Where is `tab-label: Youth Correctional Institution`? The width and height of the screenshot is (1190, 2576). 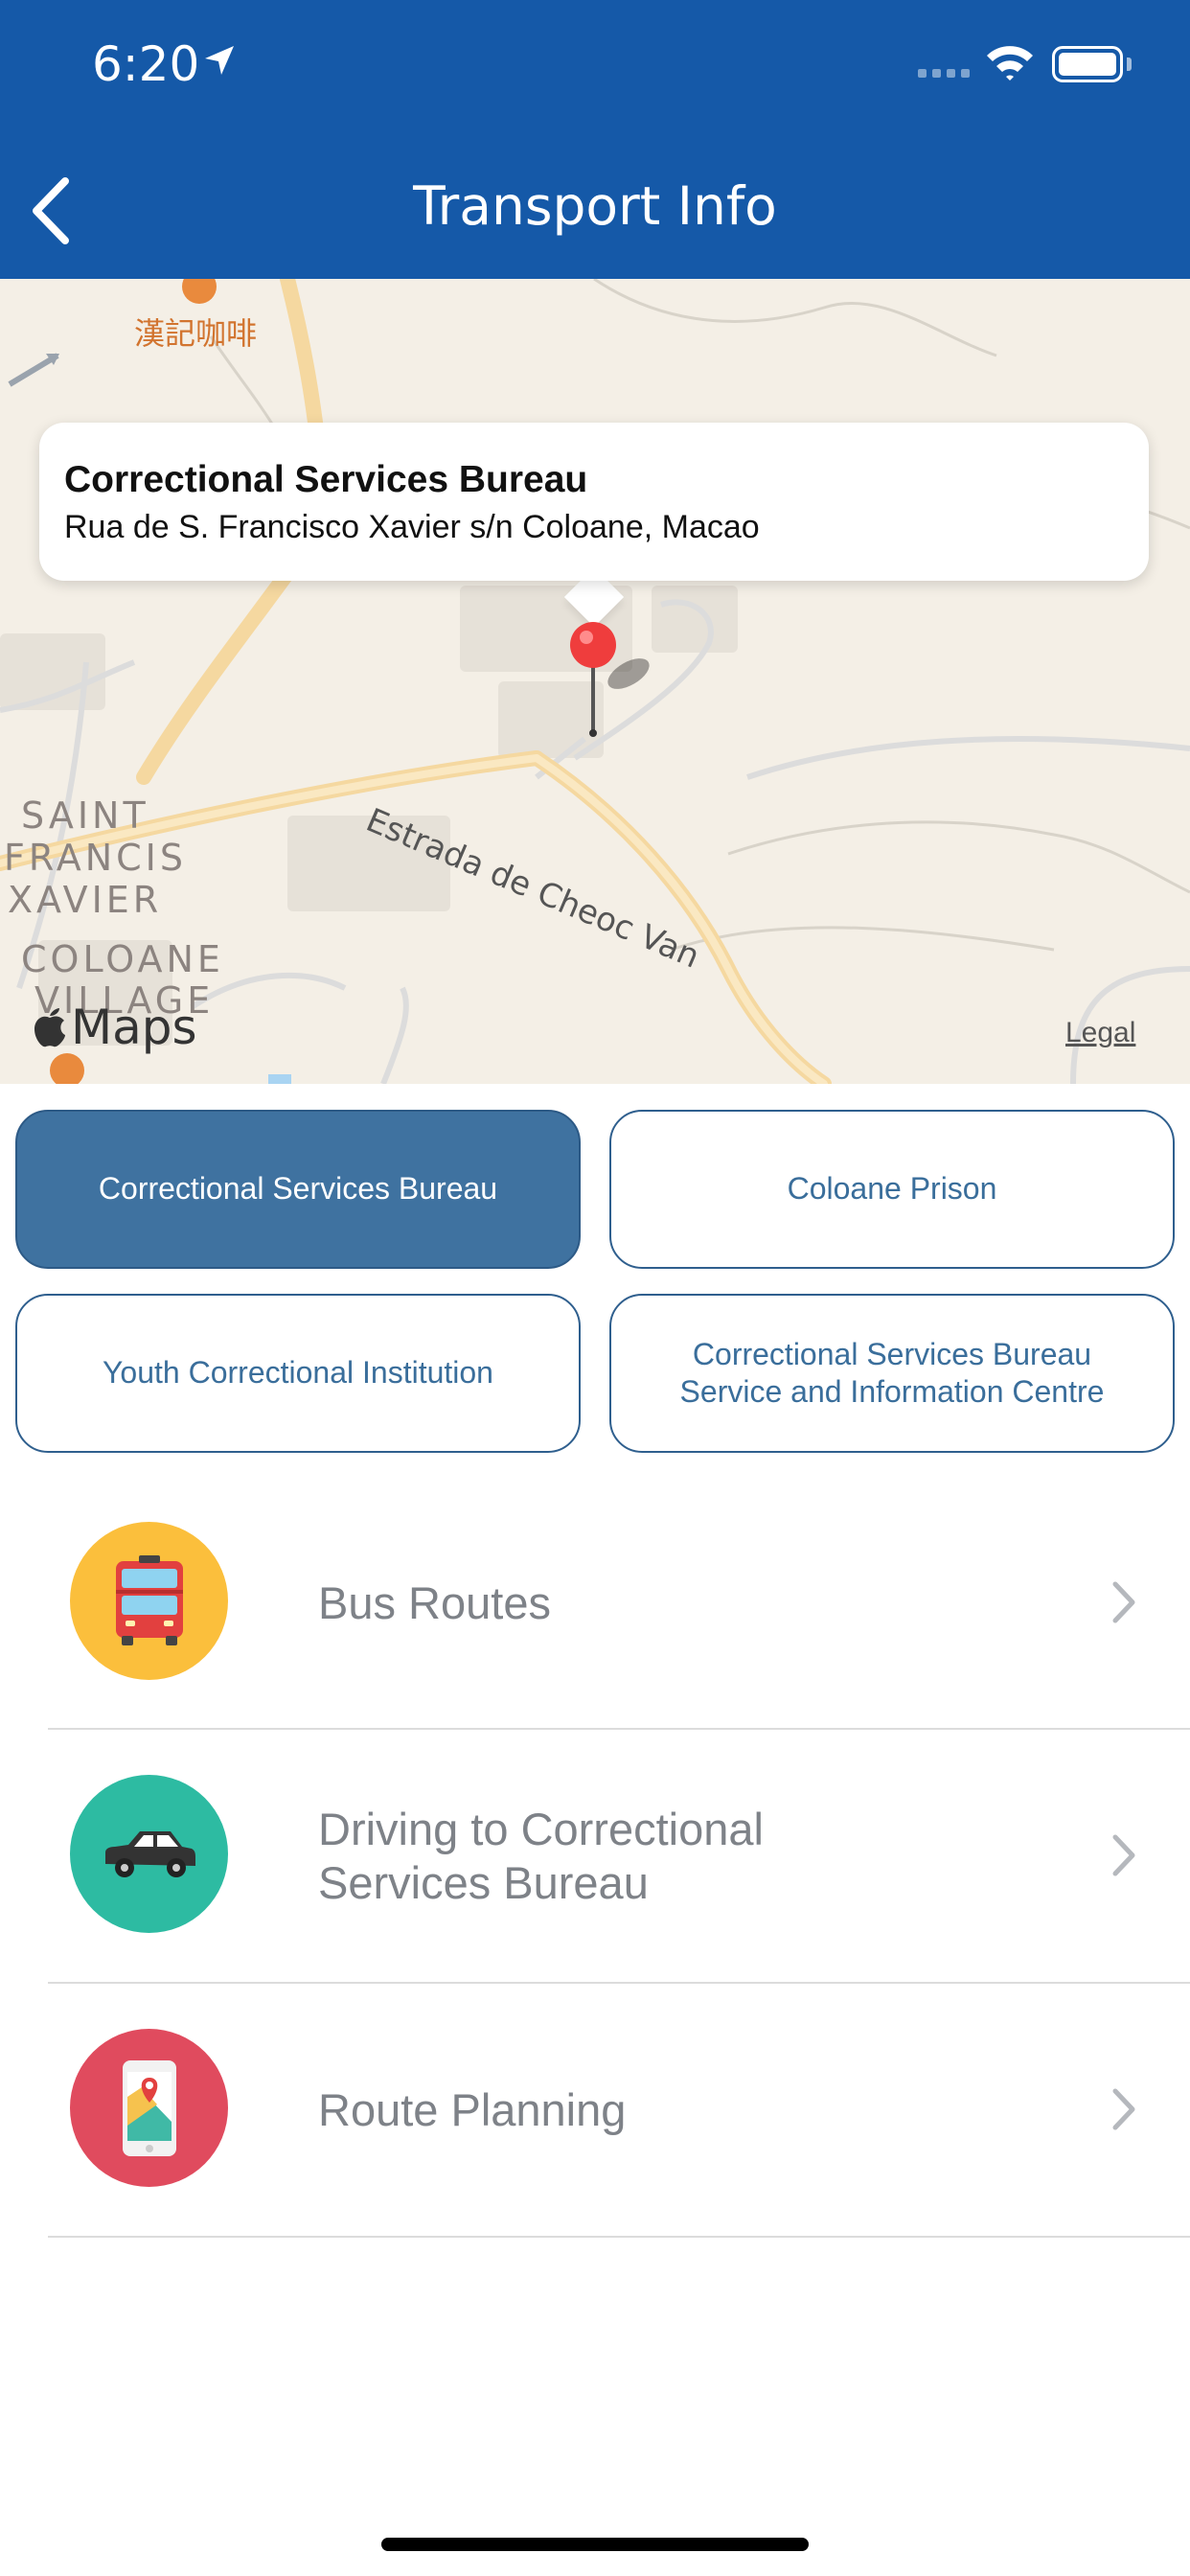 tab-label: Youth Correctional Institution is located at coordinates (298, 1373).